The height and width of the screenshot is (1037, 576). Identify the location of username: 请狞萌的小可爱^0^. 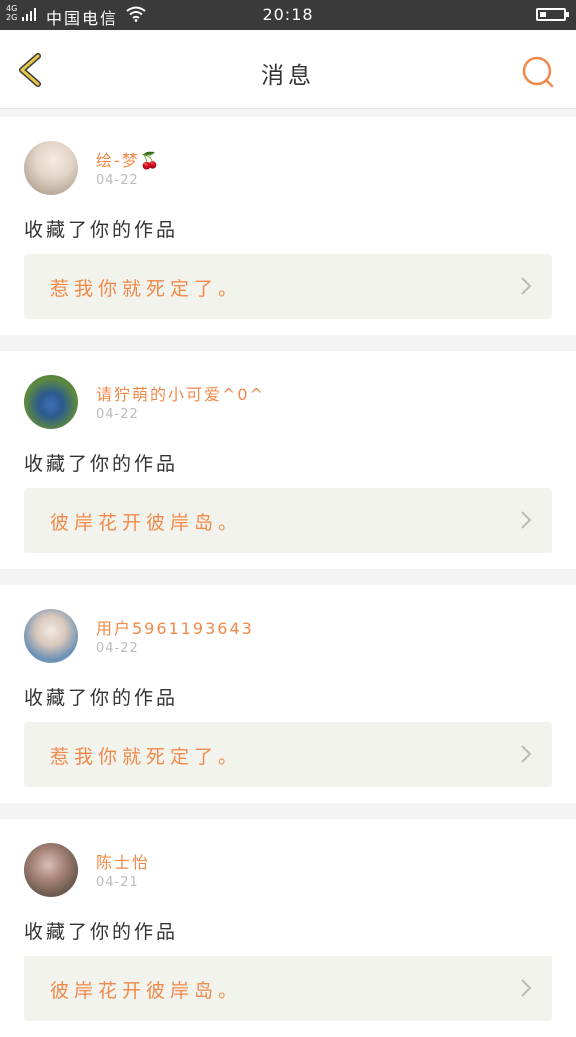
(180, 393).